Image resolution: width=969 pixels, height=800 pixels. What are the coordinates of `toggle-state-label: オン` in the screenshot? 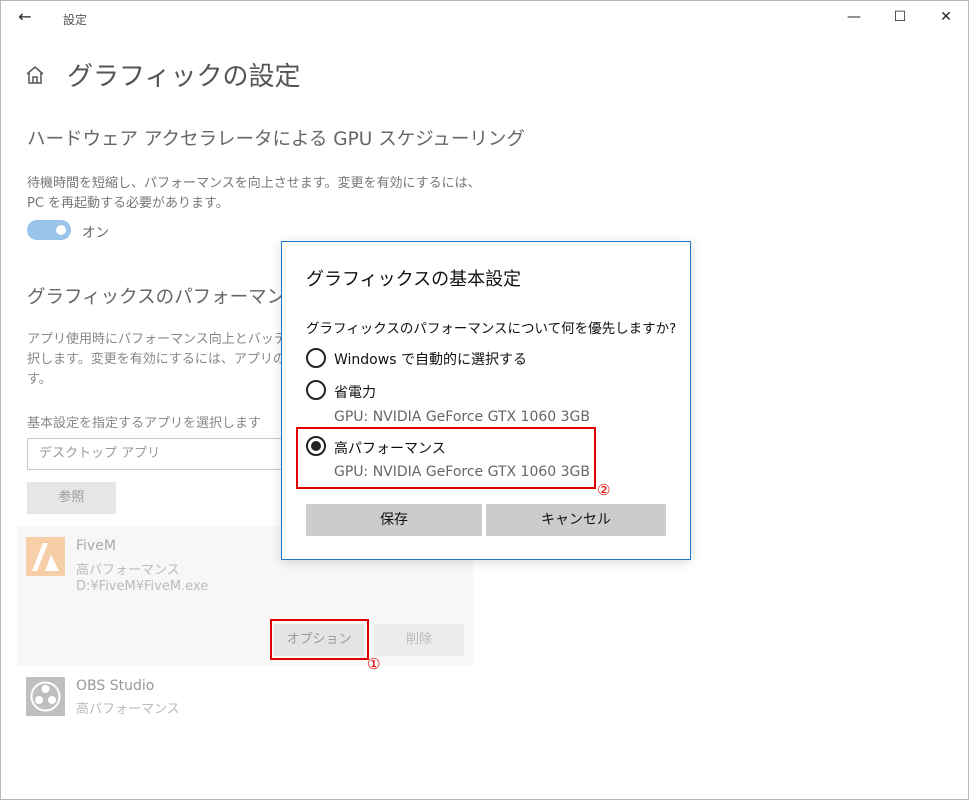 It's located at (95, 233).